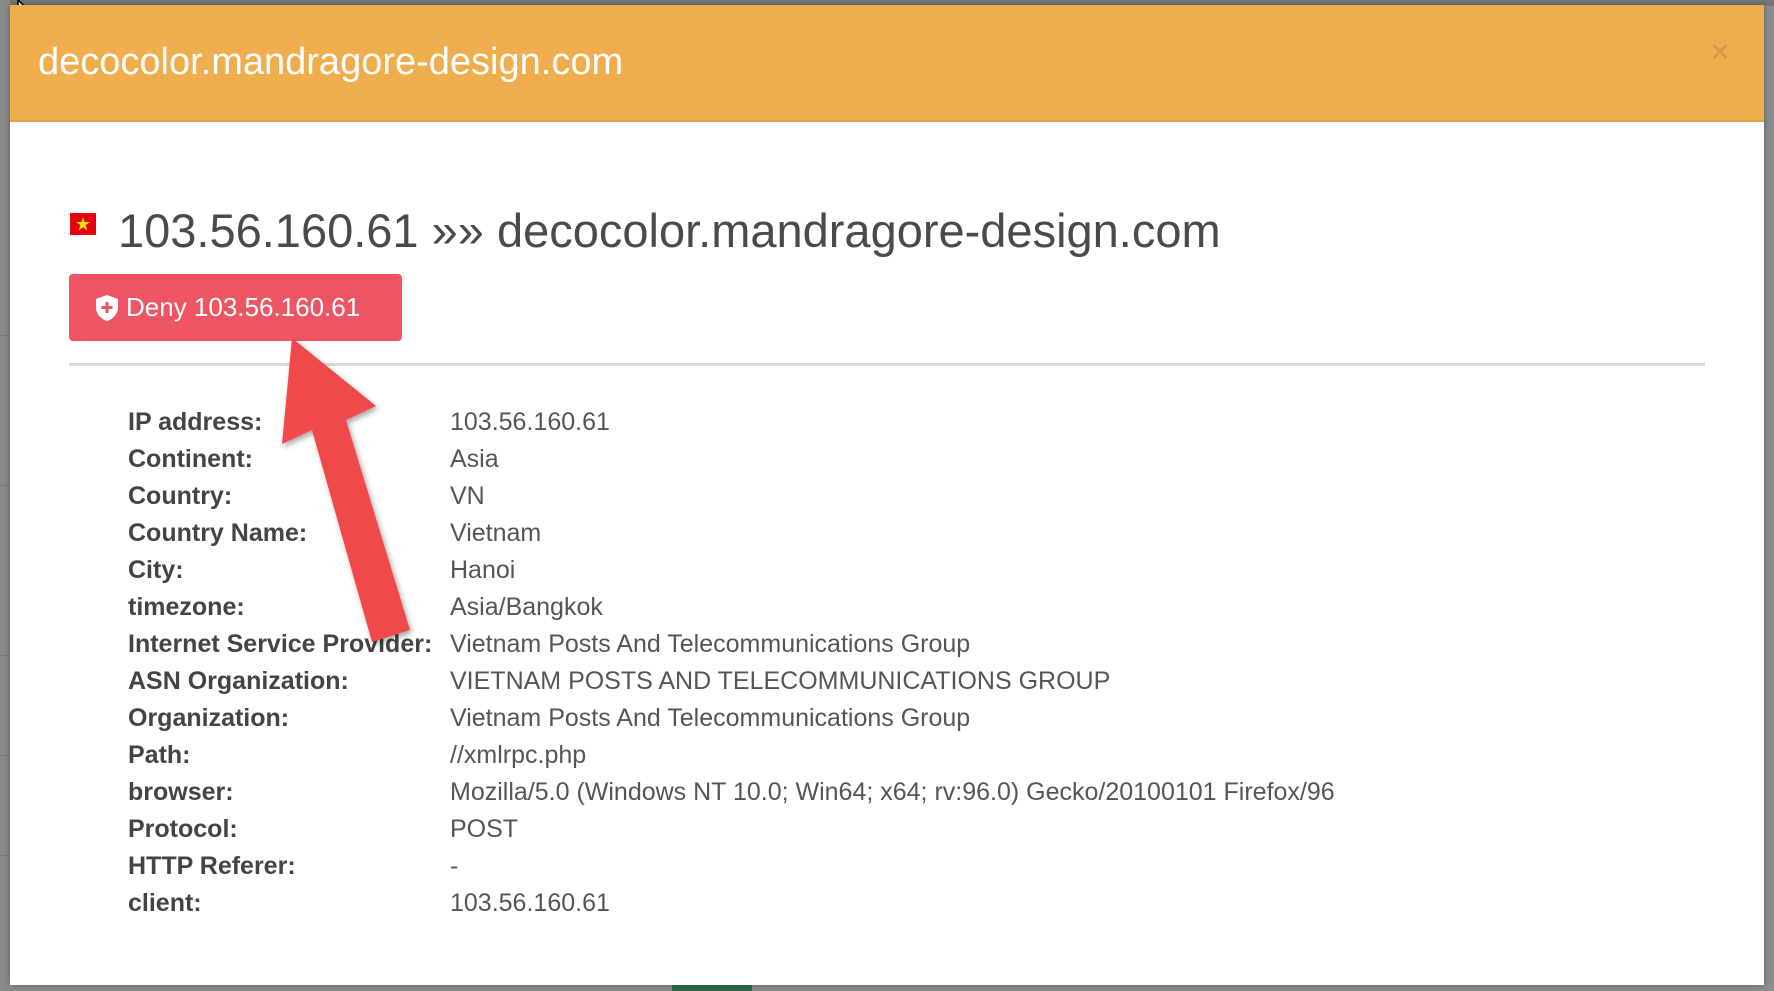  Describe the element at coordinates (83, 224) in the screenshot. I see `vietnam-flag-icon` at that location.